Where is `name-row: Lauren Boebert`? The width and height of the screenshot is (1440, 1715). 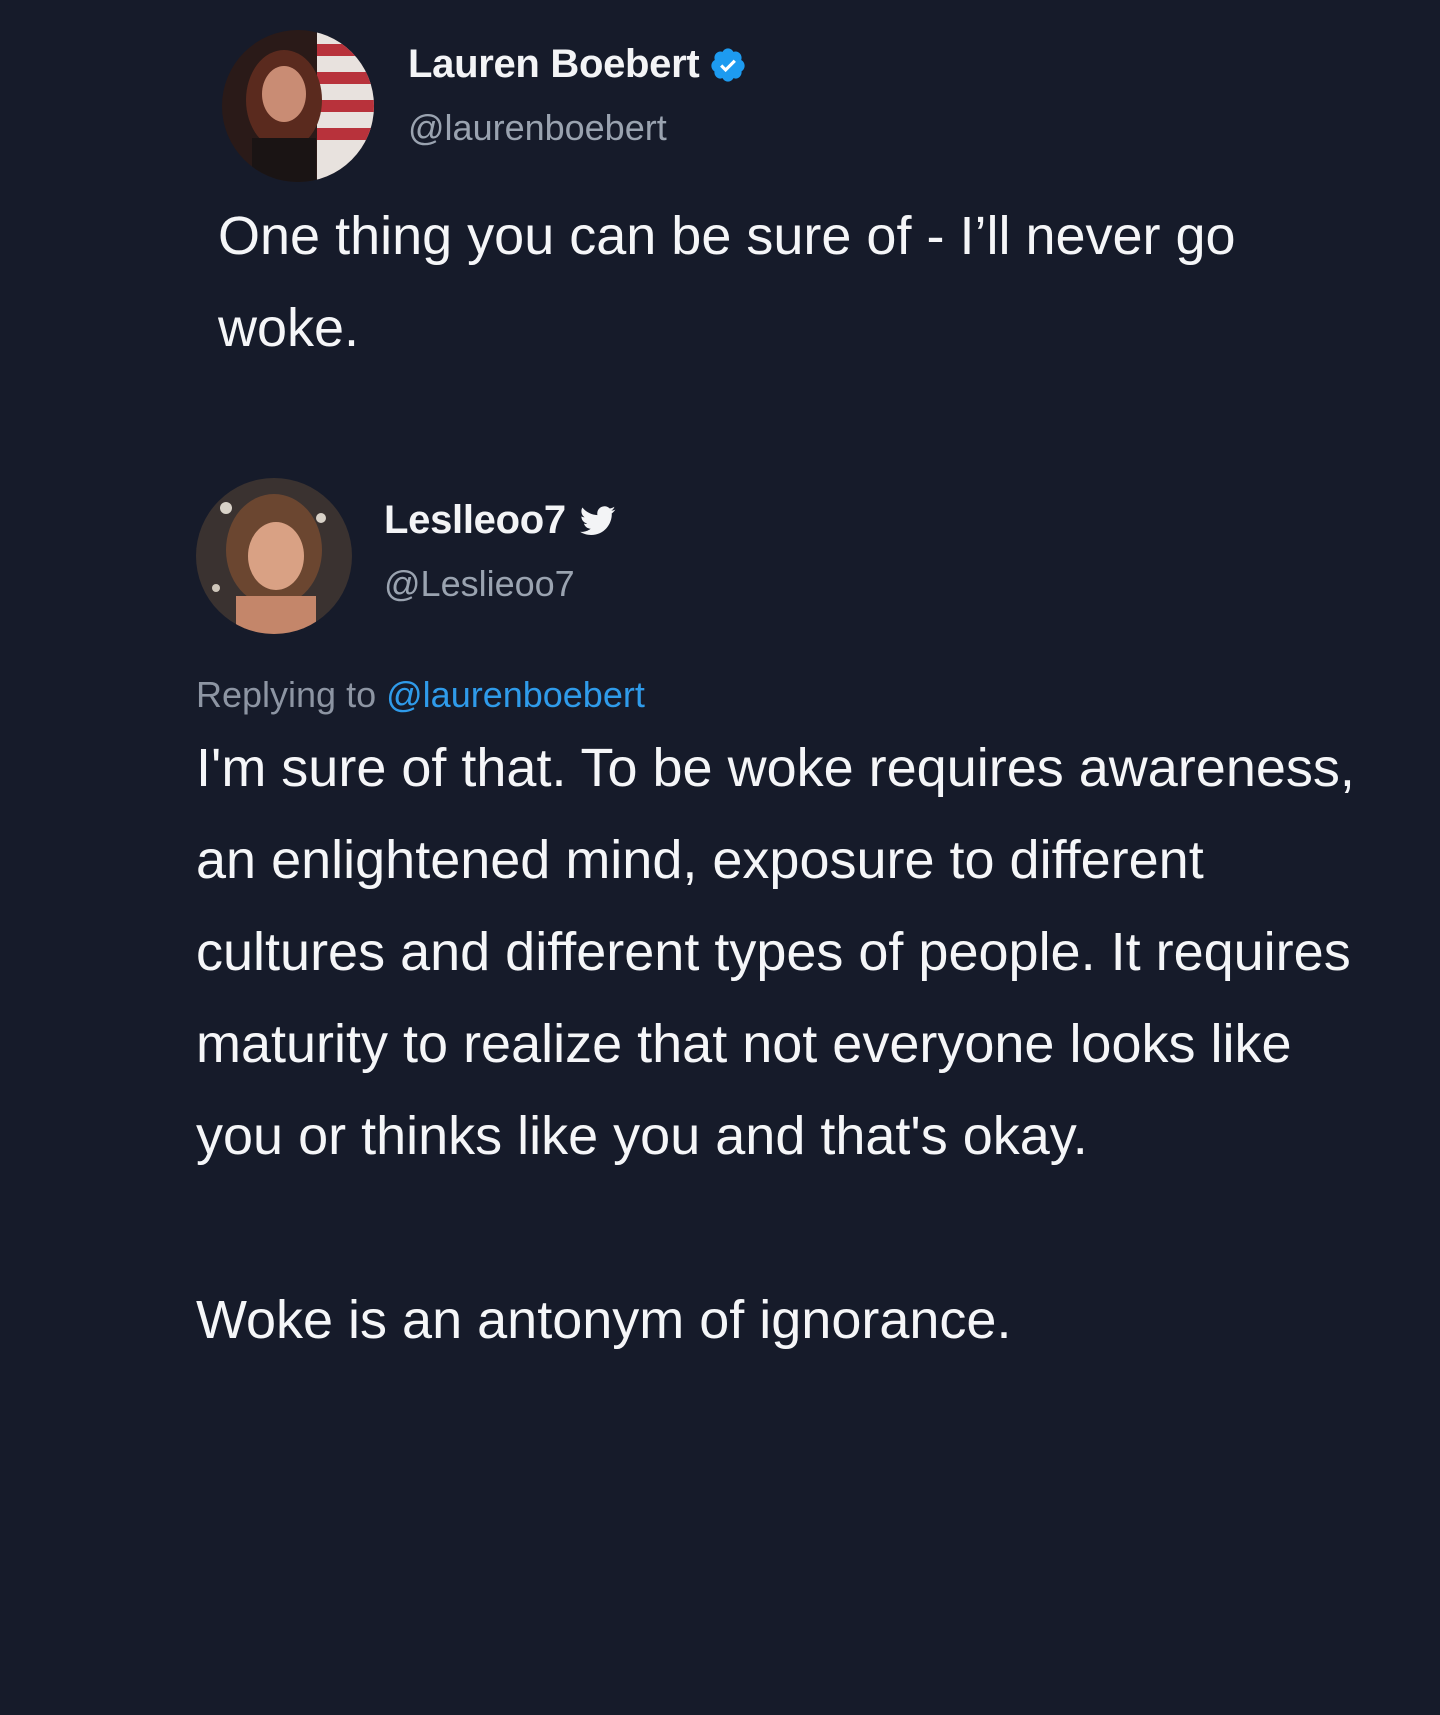
name-row: Lauren Boebert is located at coordinates (577, 64).